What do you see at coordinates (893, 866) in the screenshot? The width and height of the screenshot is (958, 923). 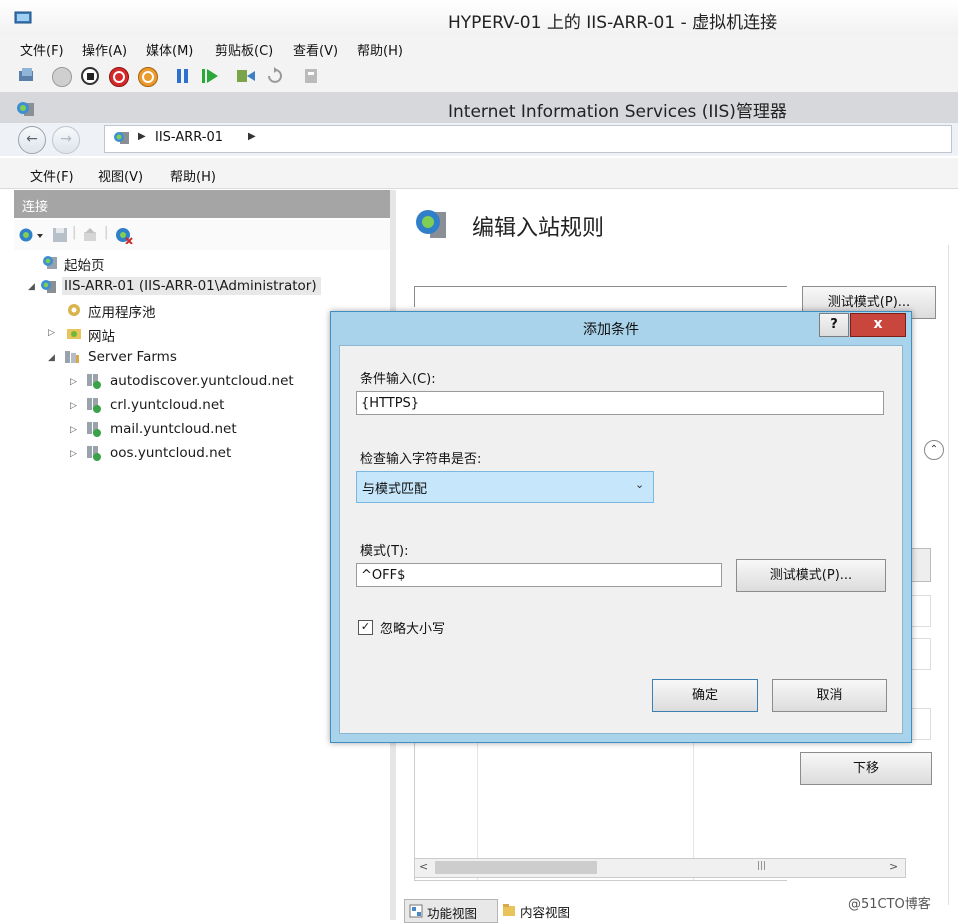 I see `scroll-right-icon: >` at bounding box center [893, 866].